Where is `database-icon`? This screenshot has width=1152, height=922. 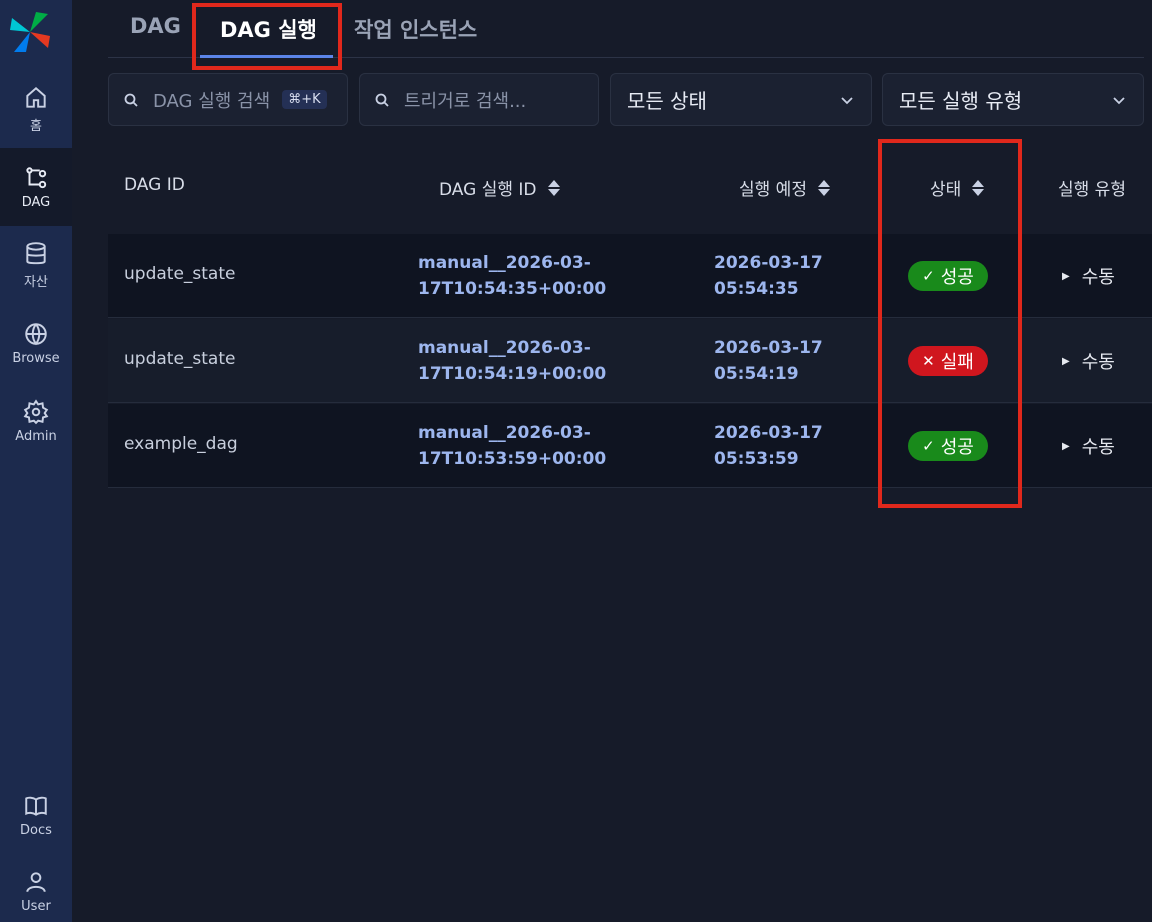 database-icon is located at coordinates (36, 252).